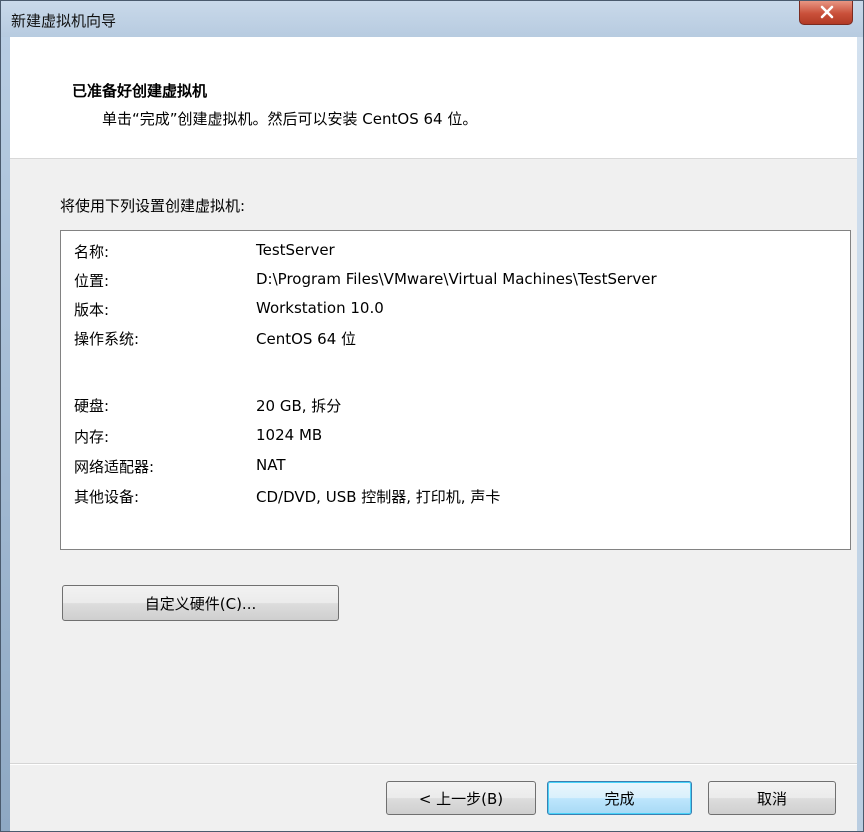  I want to click on footer-divider, so click(433, 764).